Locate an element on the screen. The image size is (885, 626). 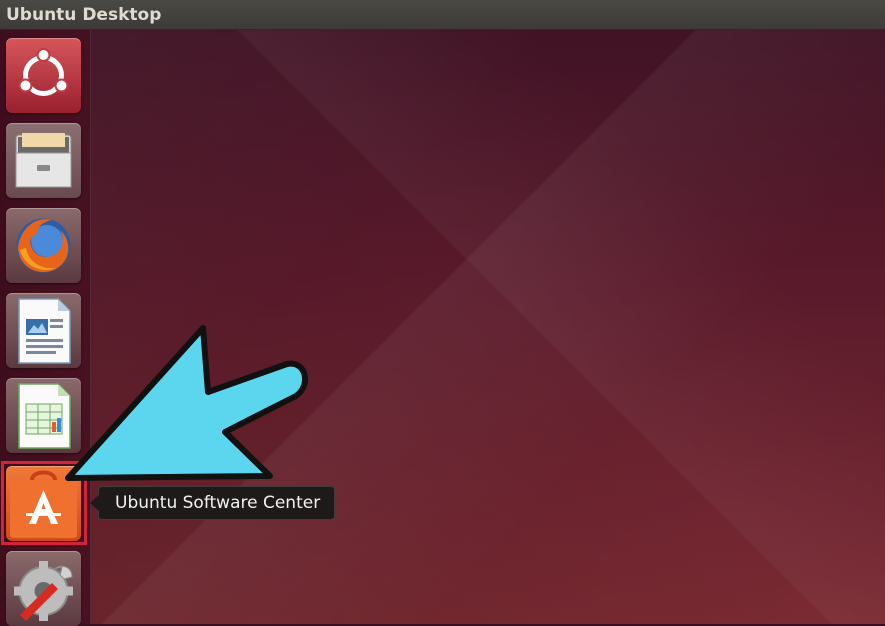
calc-spreadsheet-icon is located at coordinates (44, 416).